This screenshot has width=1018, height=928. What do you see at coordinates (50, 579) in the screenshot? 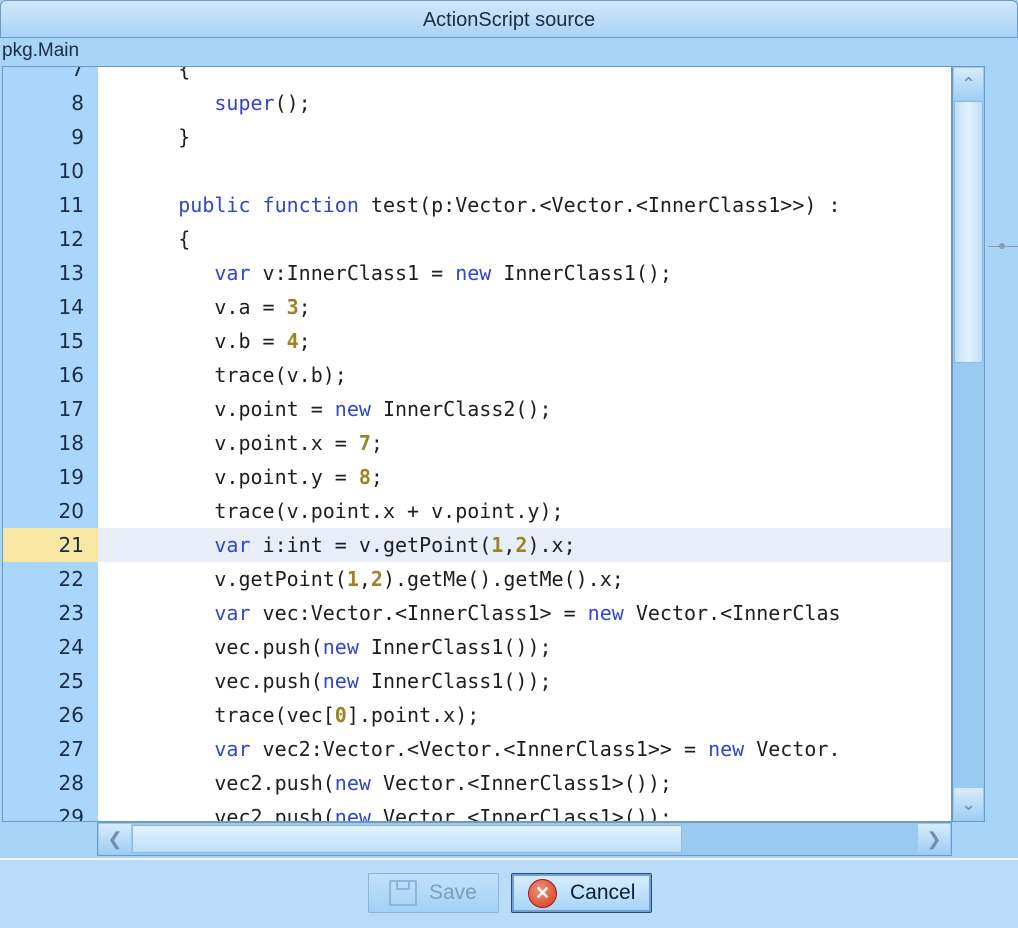
I see `line-number: 22` at bounding box center [50, 579].